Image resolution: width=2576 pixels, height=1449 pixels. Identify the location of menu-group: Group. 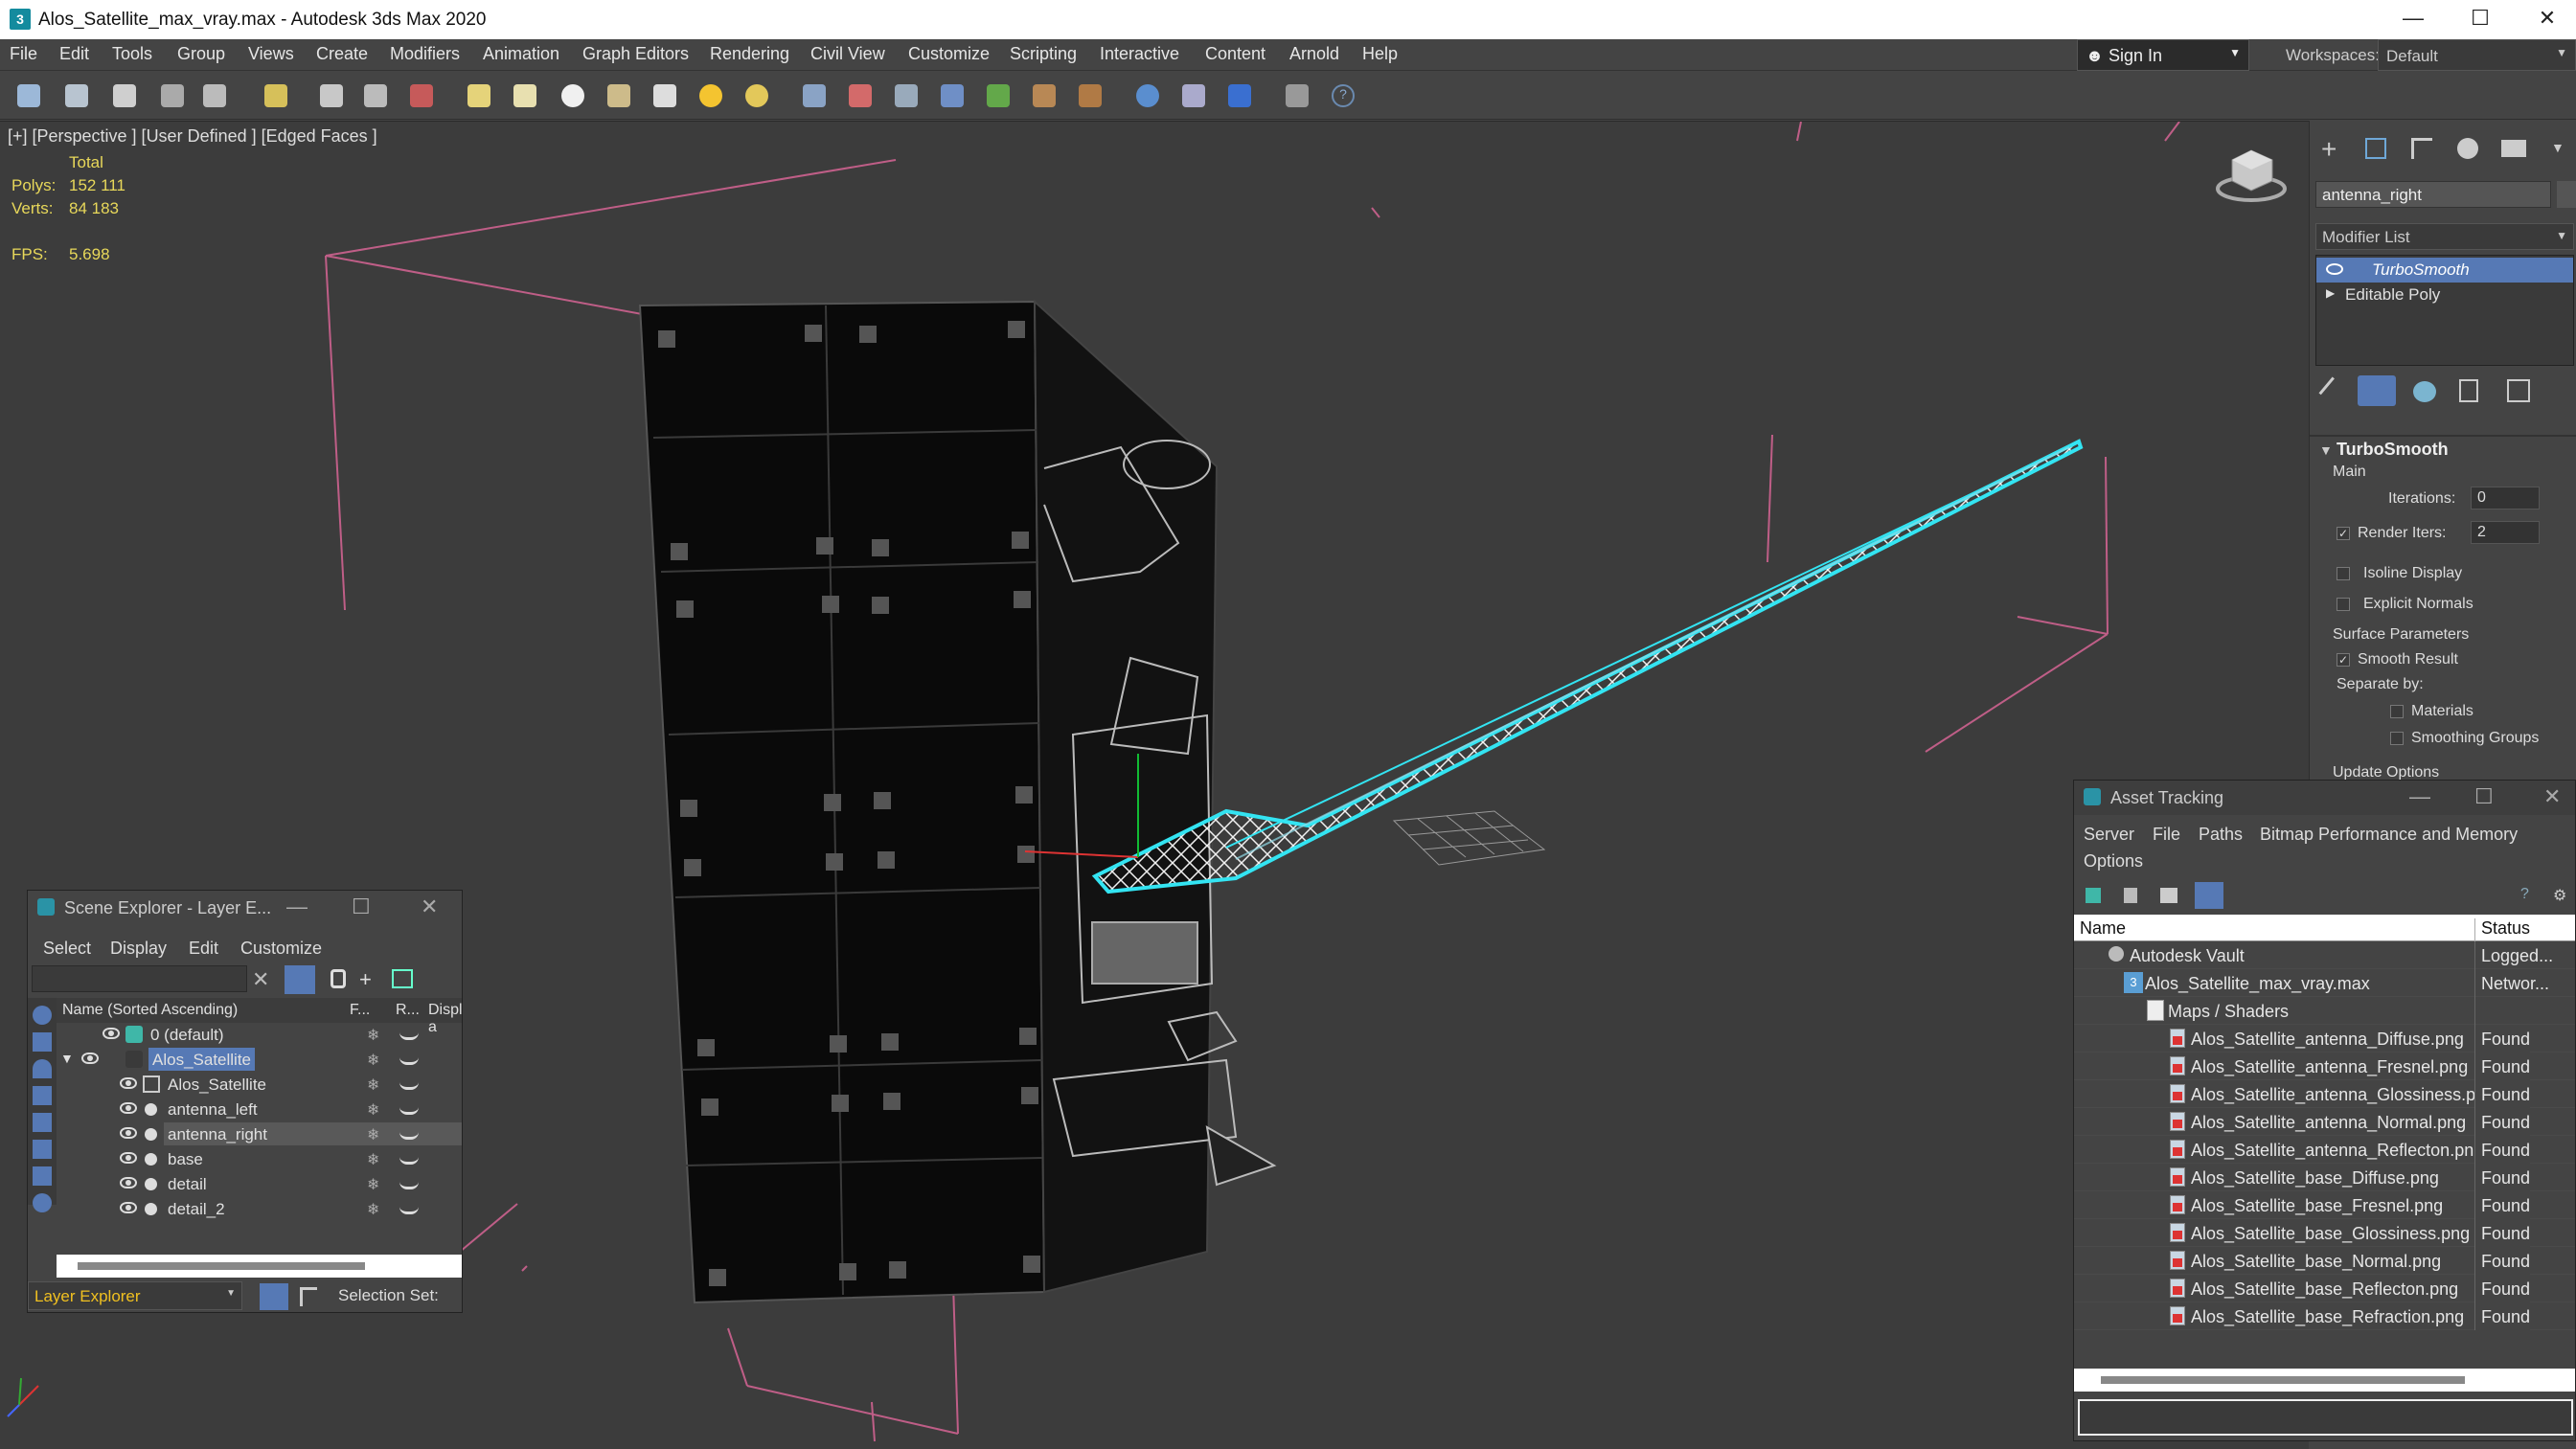
(201, 54).